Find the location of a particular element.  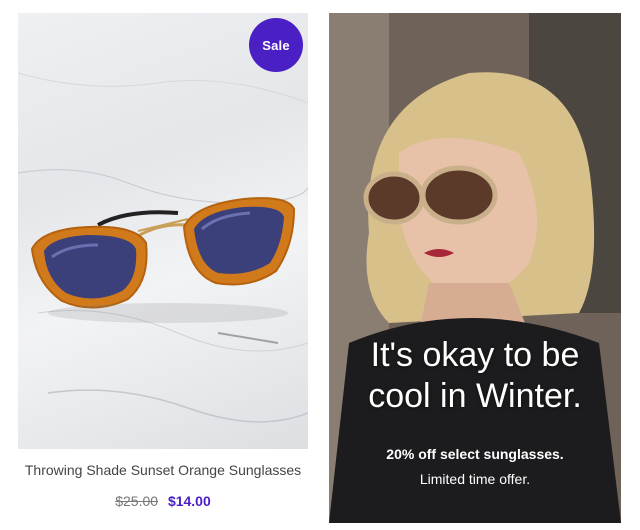

headline-line-1: It's okay to be is located at coordinates (475, 355).